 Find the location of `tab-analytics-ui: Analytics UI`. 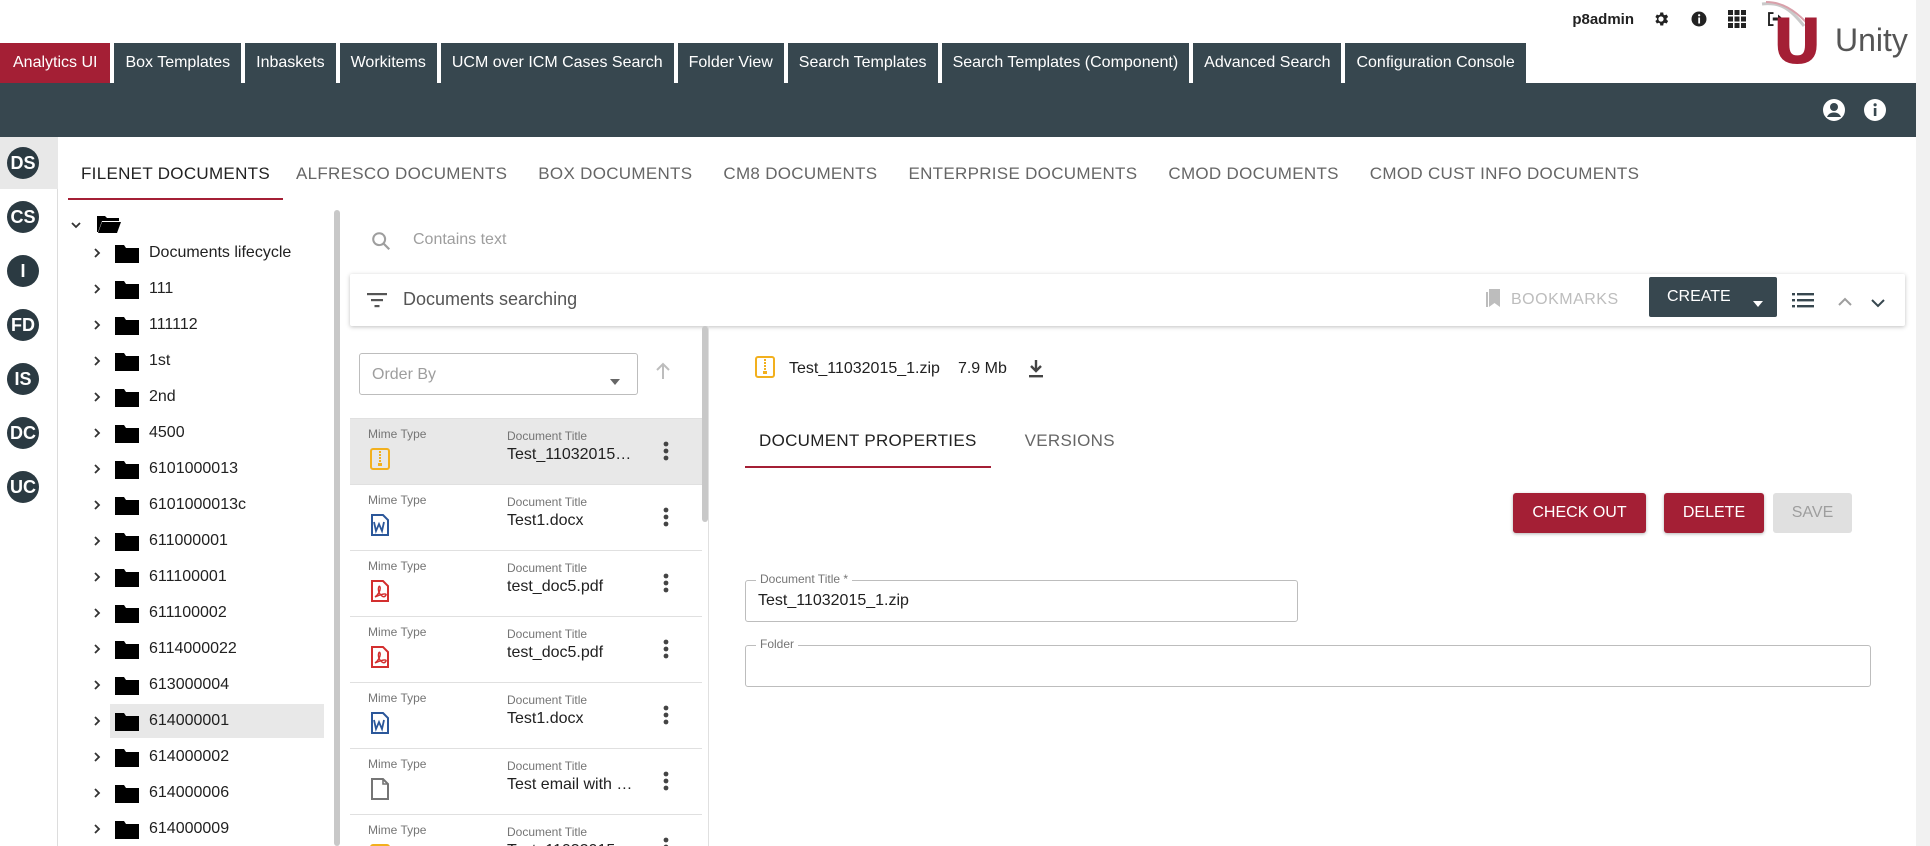

tab-analytics-ui: Analytics UI is located at coordinates (55, 63).